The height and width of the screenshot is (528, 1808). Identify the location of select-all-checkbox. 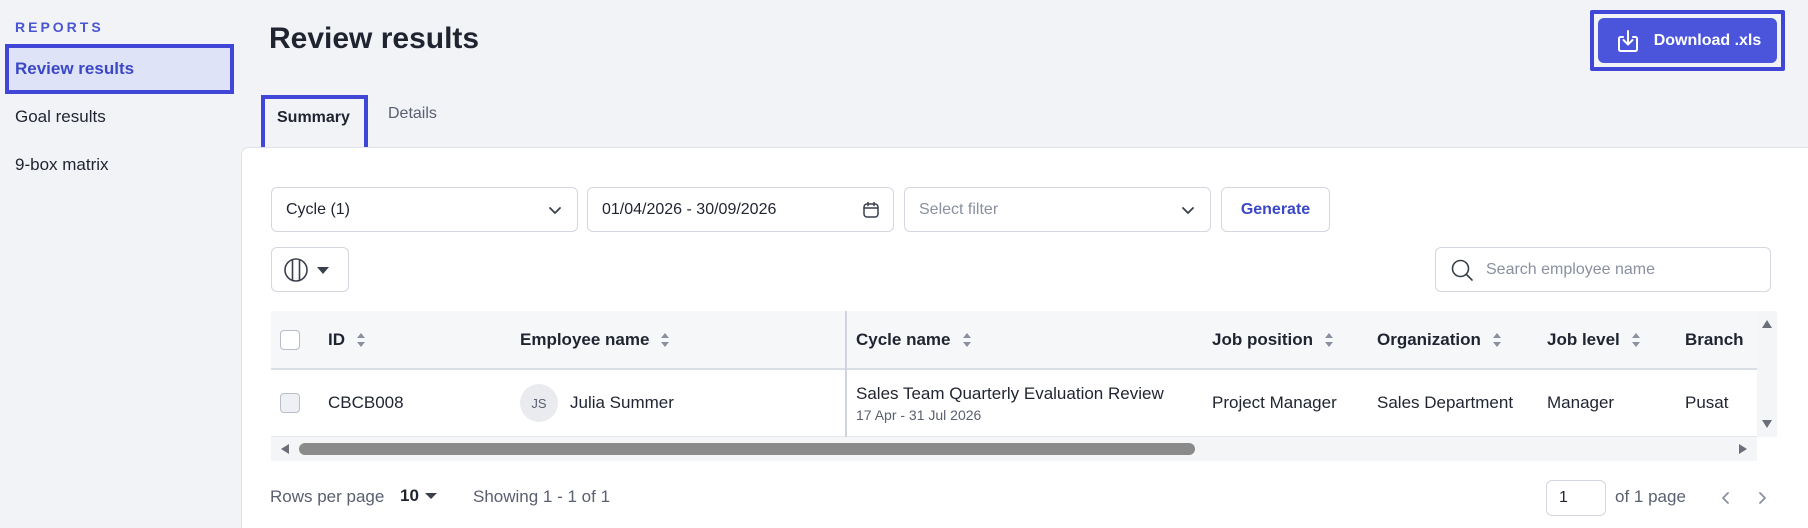
(290, 339).